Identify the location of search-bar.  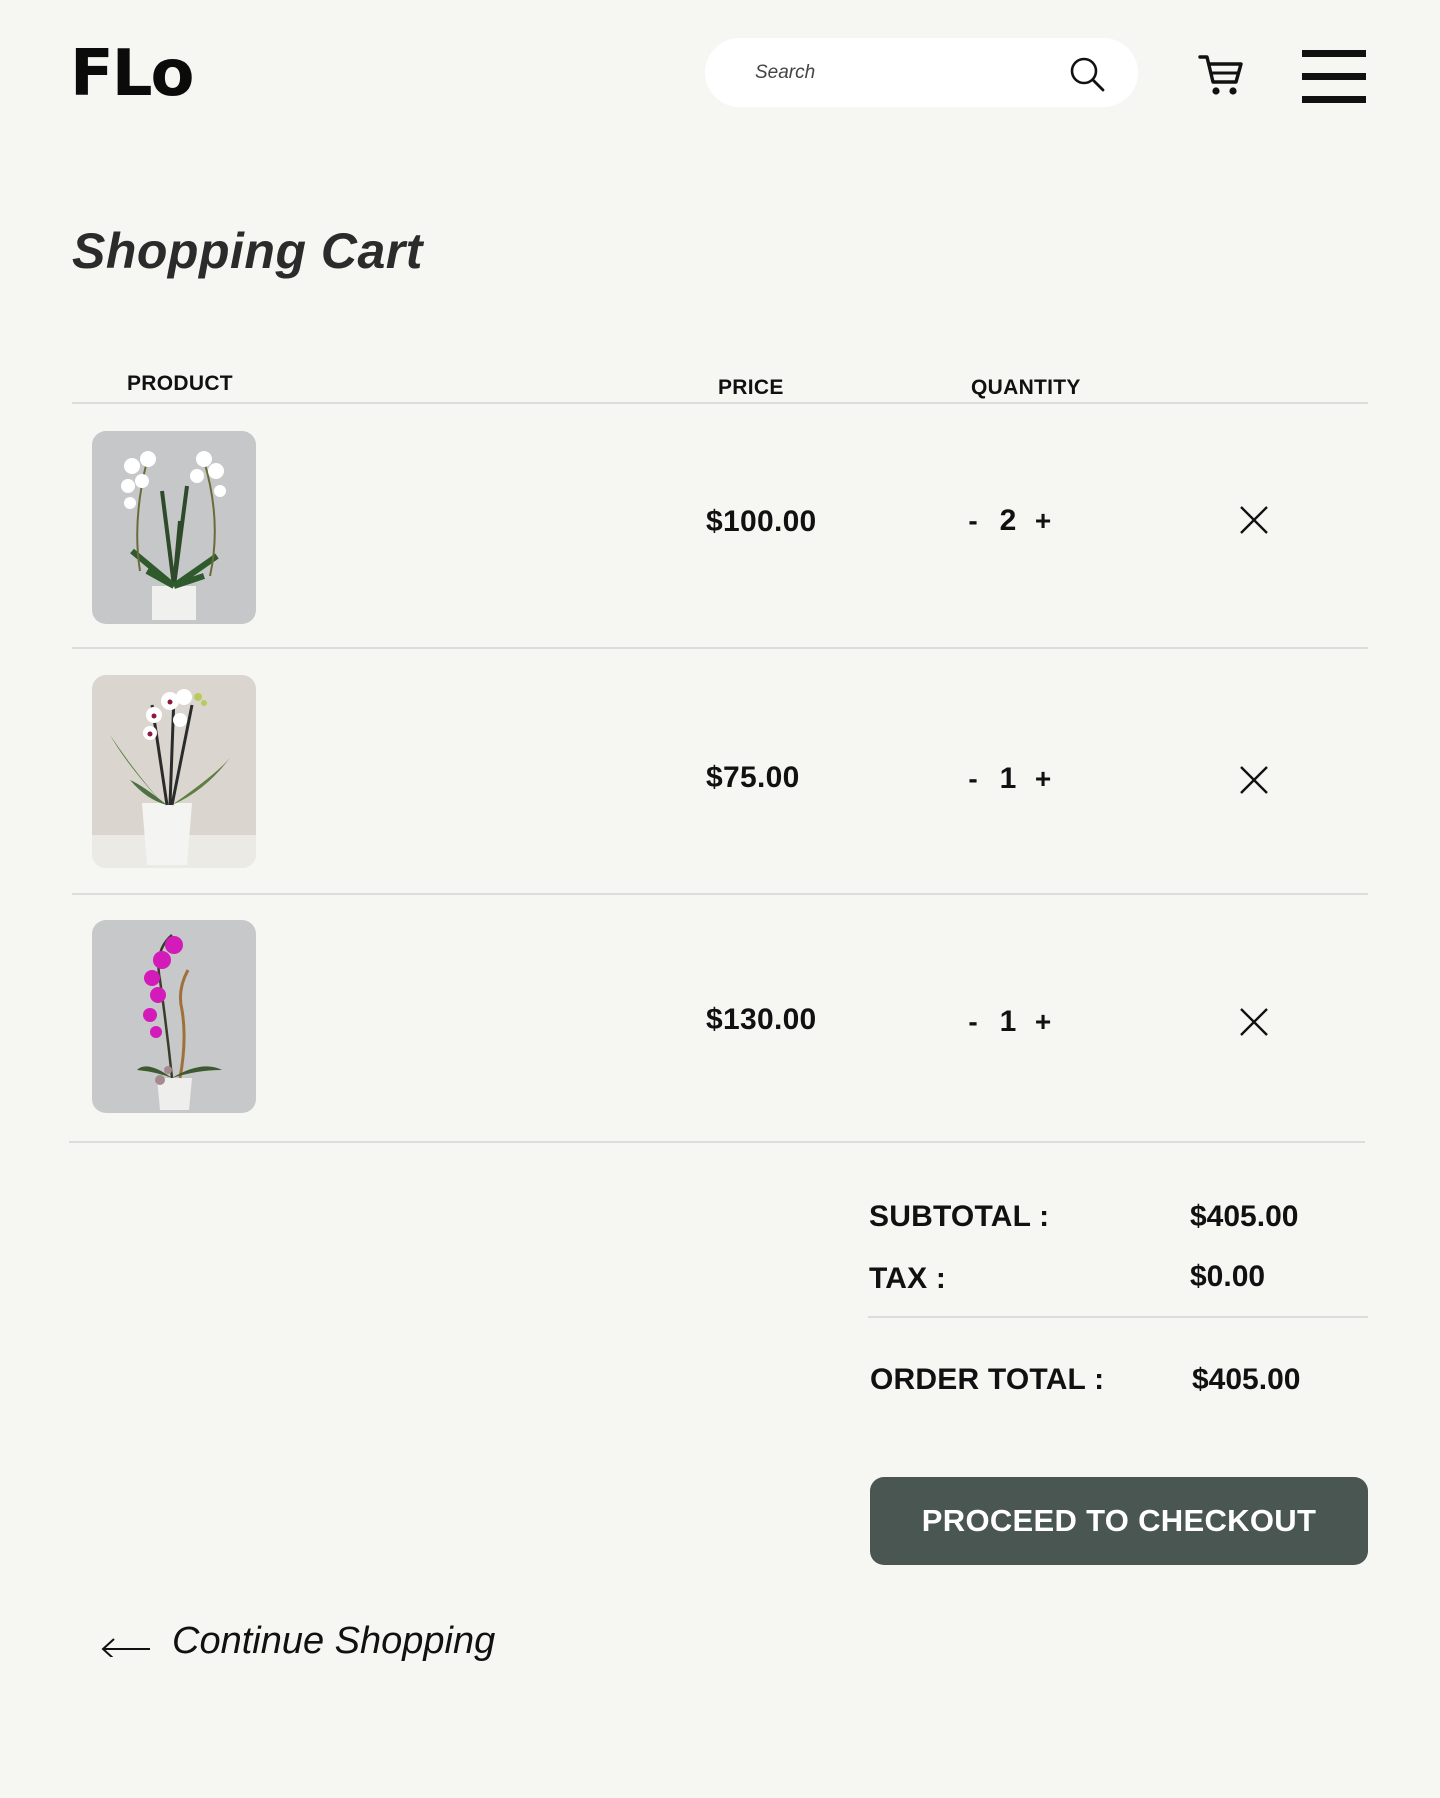
(921, 72).